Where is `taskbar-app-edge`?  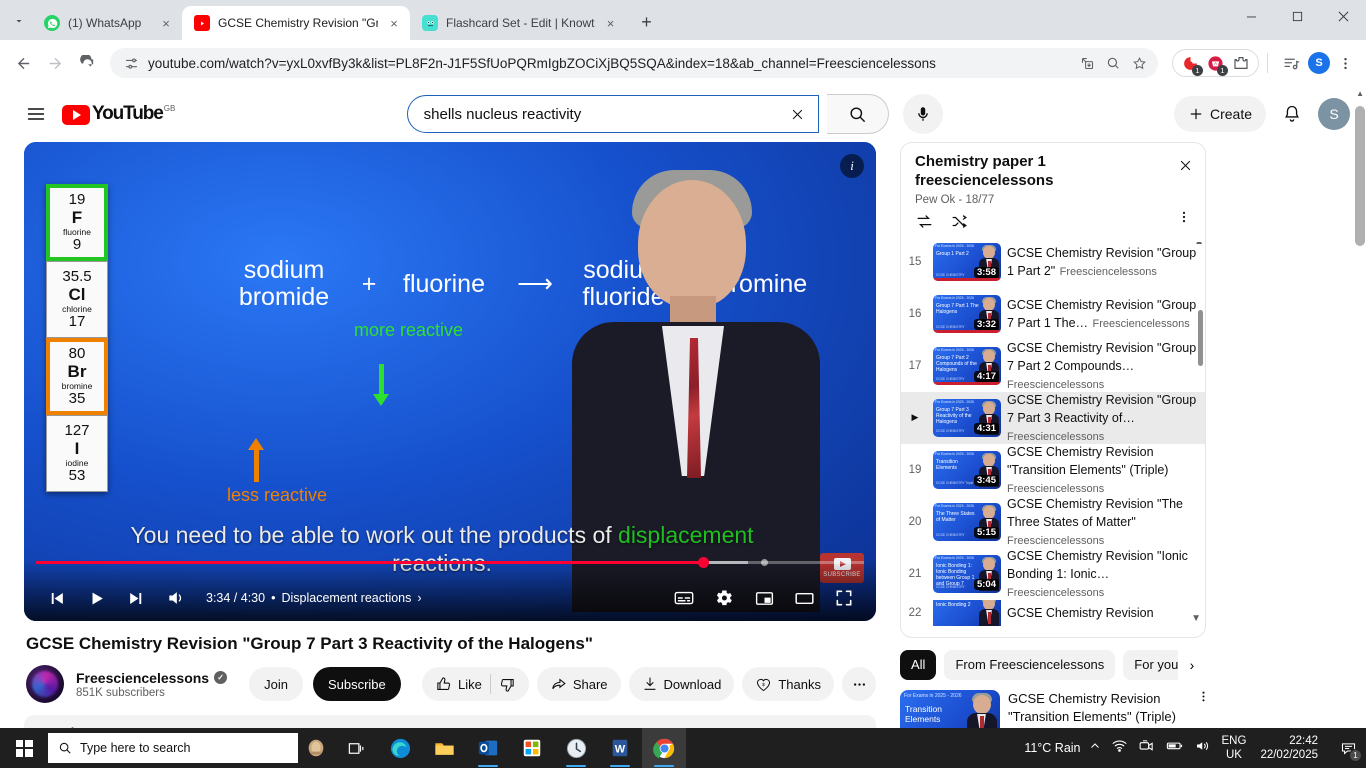 taskbar-app-edge is located at coordinates (400, 748).